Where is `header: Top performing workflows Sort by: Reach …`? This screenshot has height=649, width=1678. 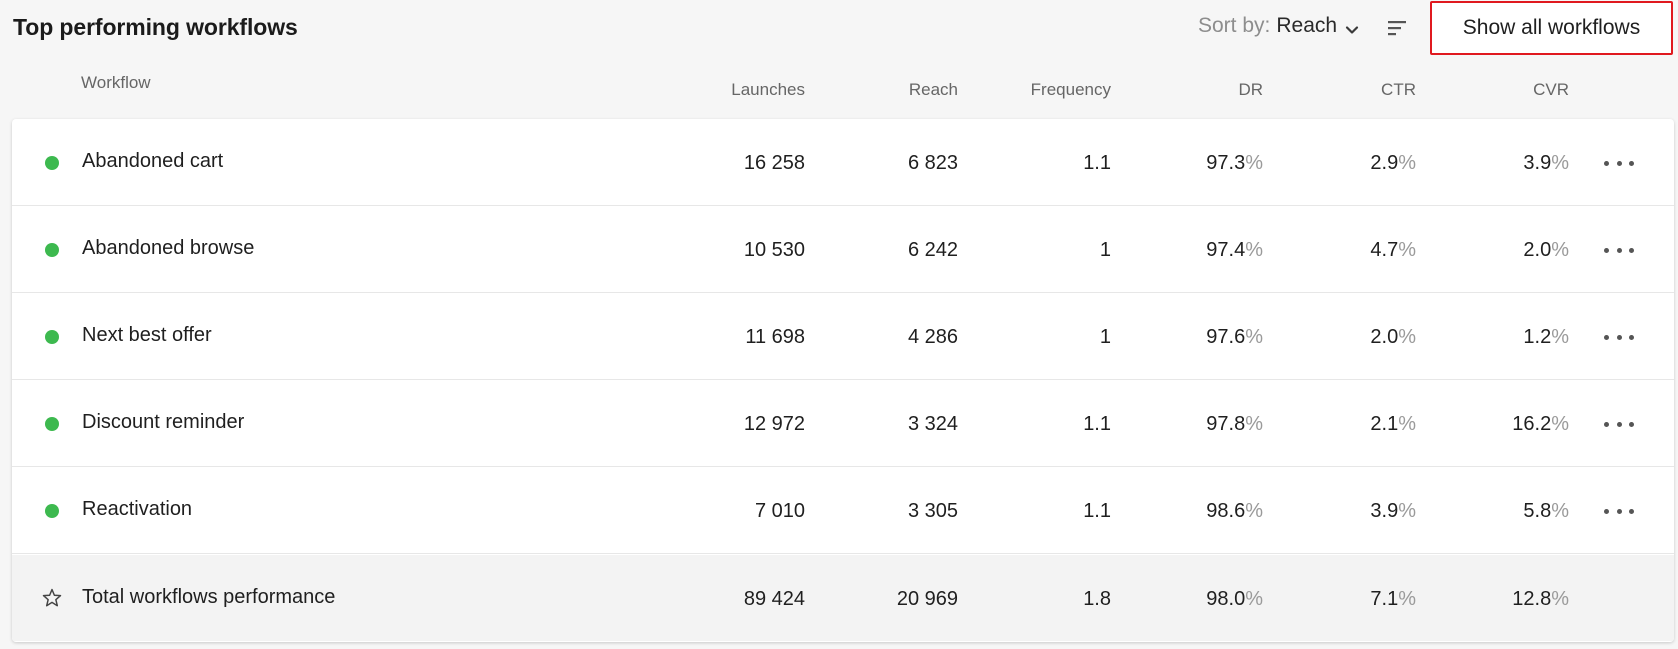
header: Top performing workflows Sort by: Reach … is located at coordinates (839, 28).